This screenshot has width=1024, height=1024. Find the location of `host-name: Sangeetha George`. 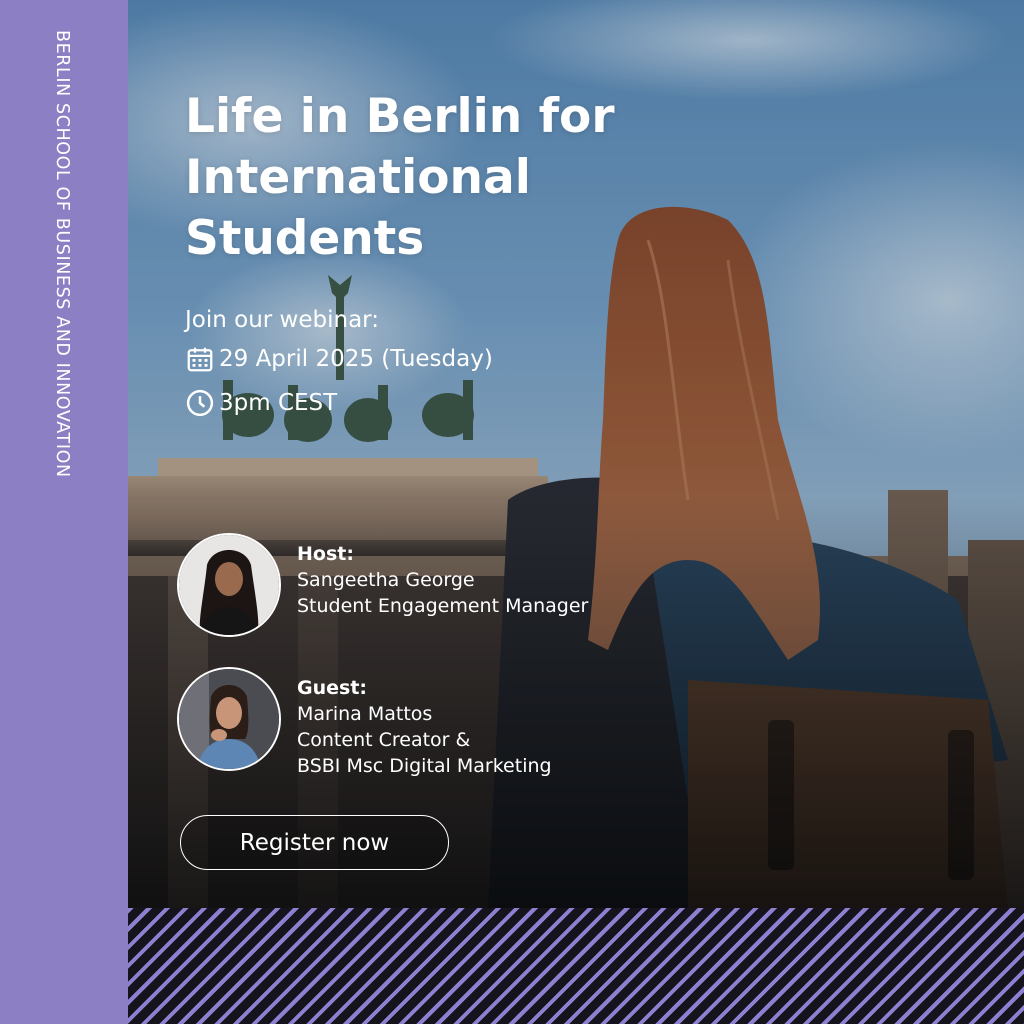

host-name: Sangeetha George is located at coordinates (386, 580).